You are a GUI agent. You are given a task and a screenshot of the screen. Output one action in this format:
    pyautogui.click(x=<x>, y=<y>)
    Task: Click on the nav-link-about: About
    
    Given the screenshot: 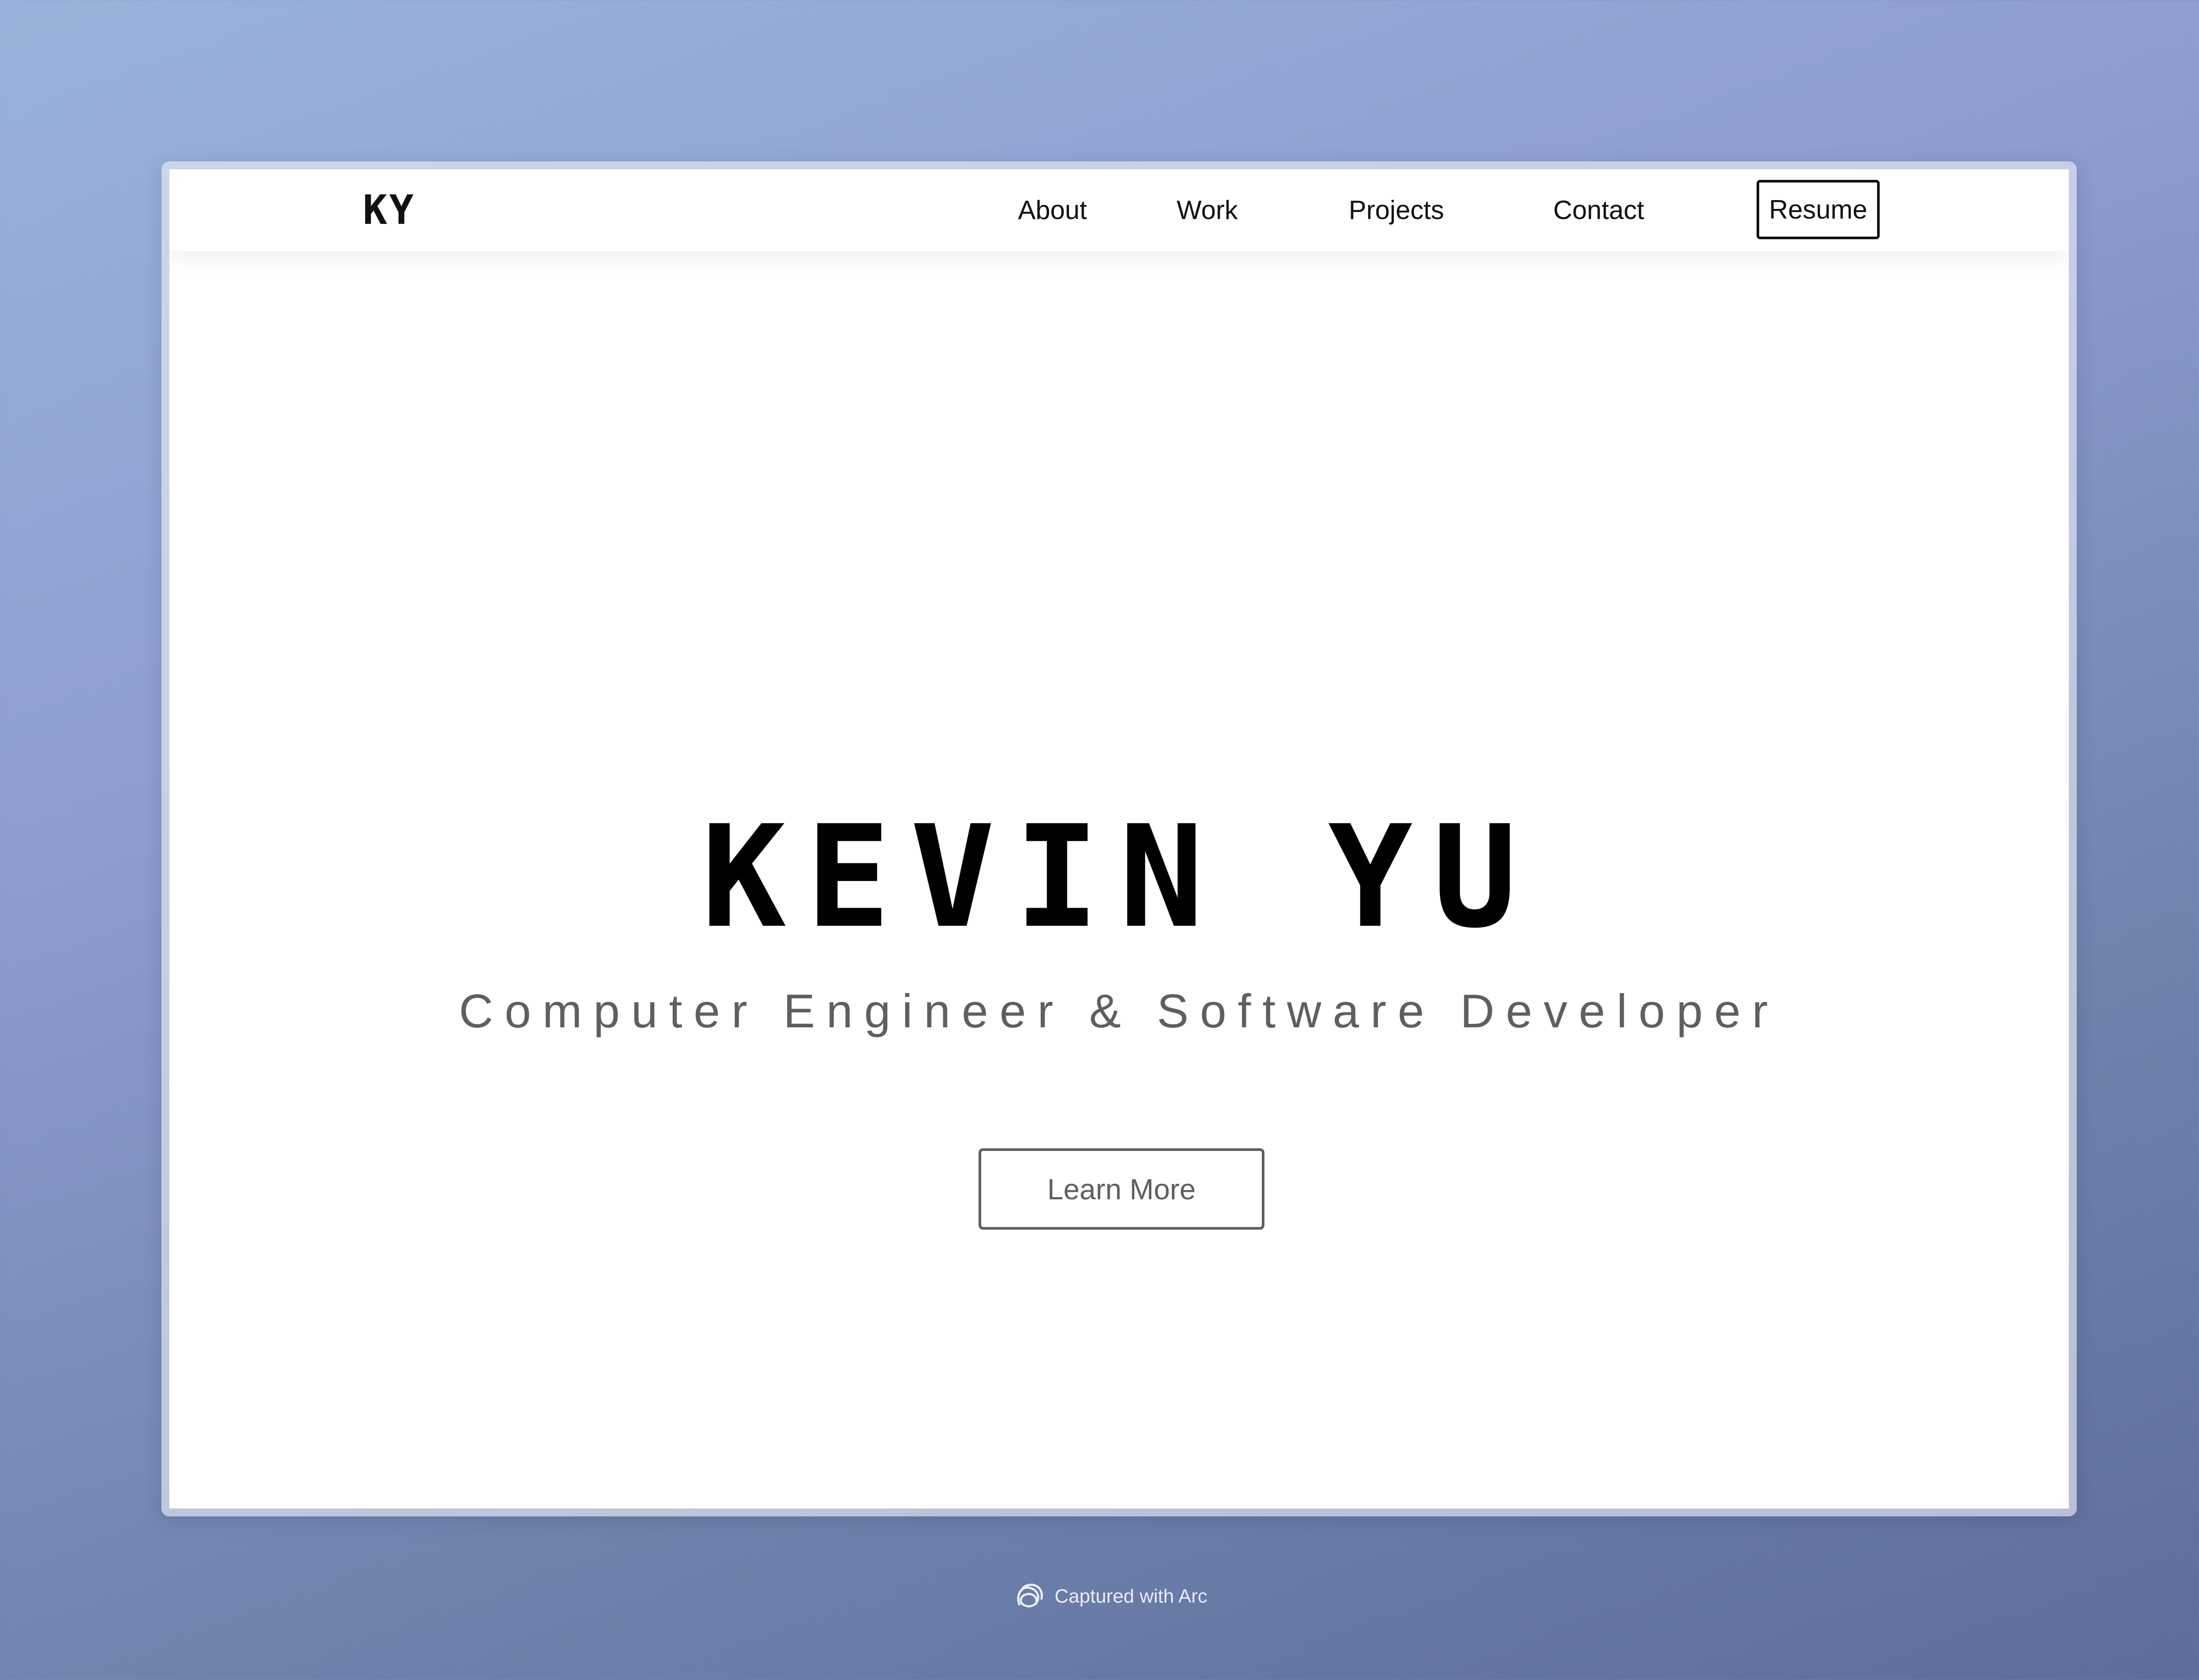 What is the action you would take?
    pyautogui.click(x=1052, y=210)
    